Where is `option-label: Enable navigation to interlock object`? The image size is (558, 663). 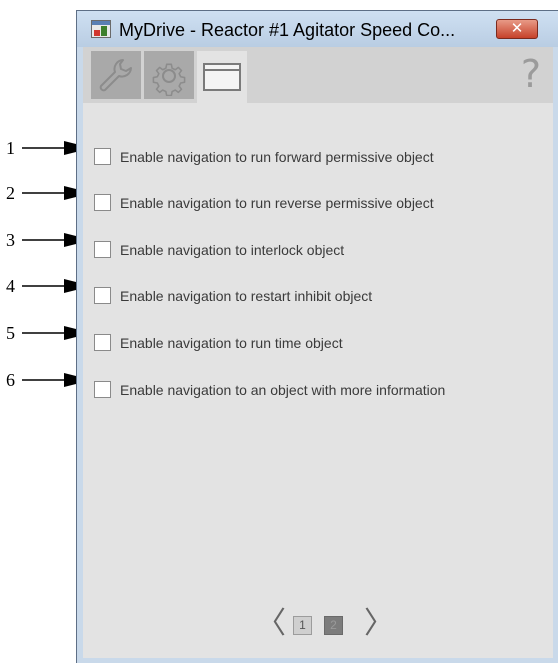 option-label: Enable navigation to interlock object is located at coordinates (232, 250).